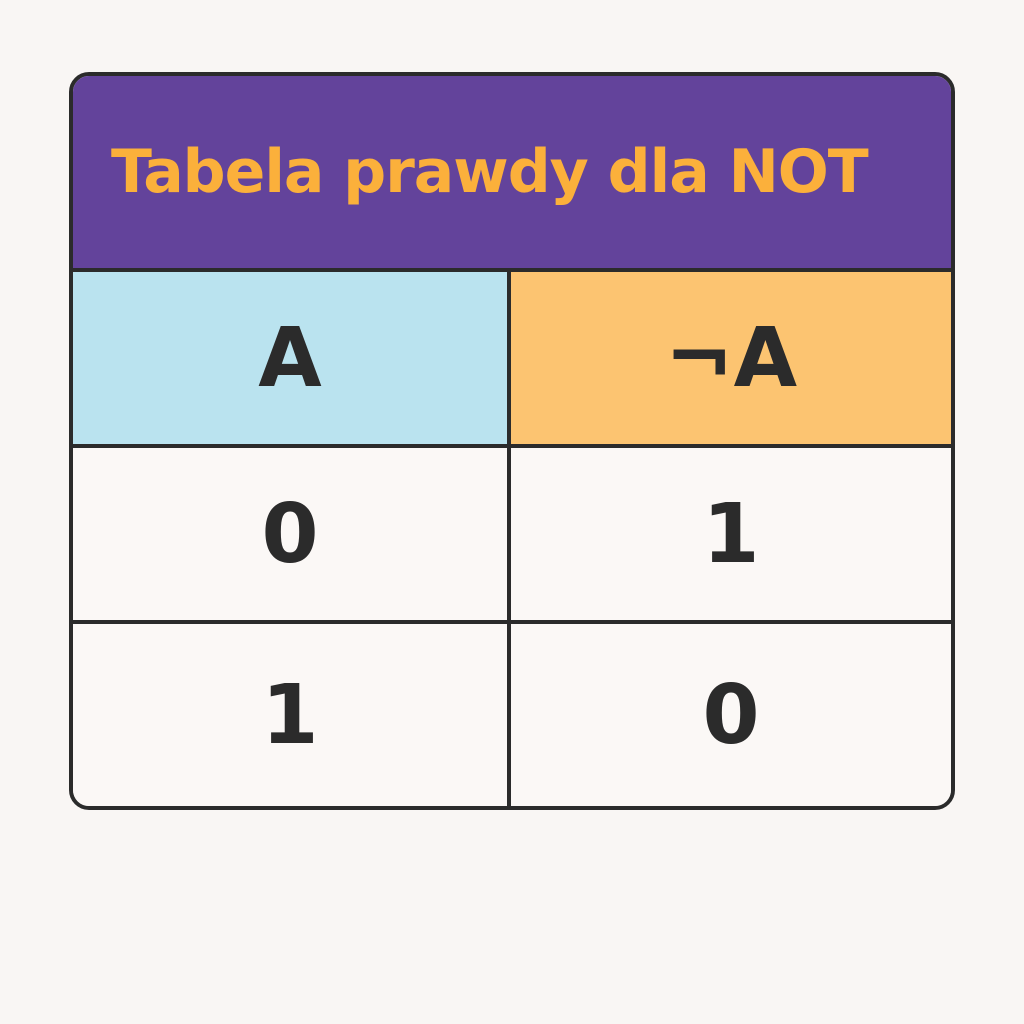 The height and width of the screenshot is (1024, 1024). Describe the element at coordinates (490, 172) in the screenshot. I see `table-title: Tabela prawdy dla NOT` at that location.